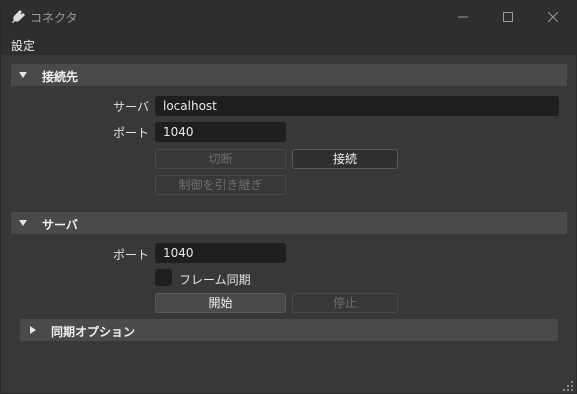  I want to click on window-title: コネクタ, so click(54, 18).